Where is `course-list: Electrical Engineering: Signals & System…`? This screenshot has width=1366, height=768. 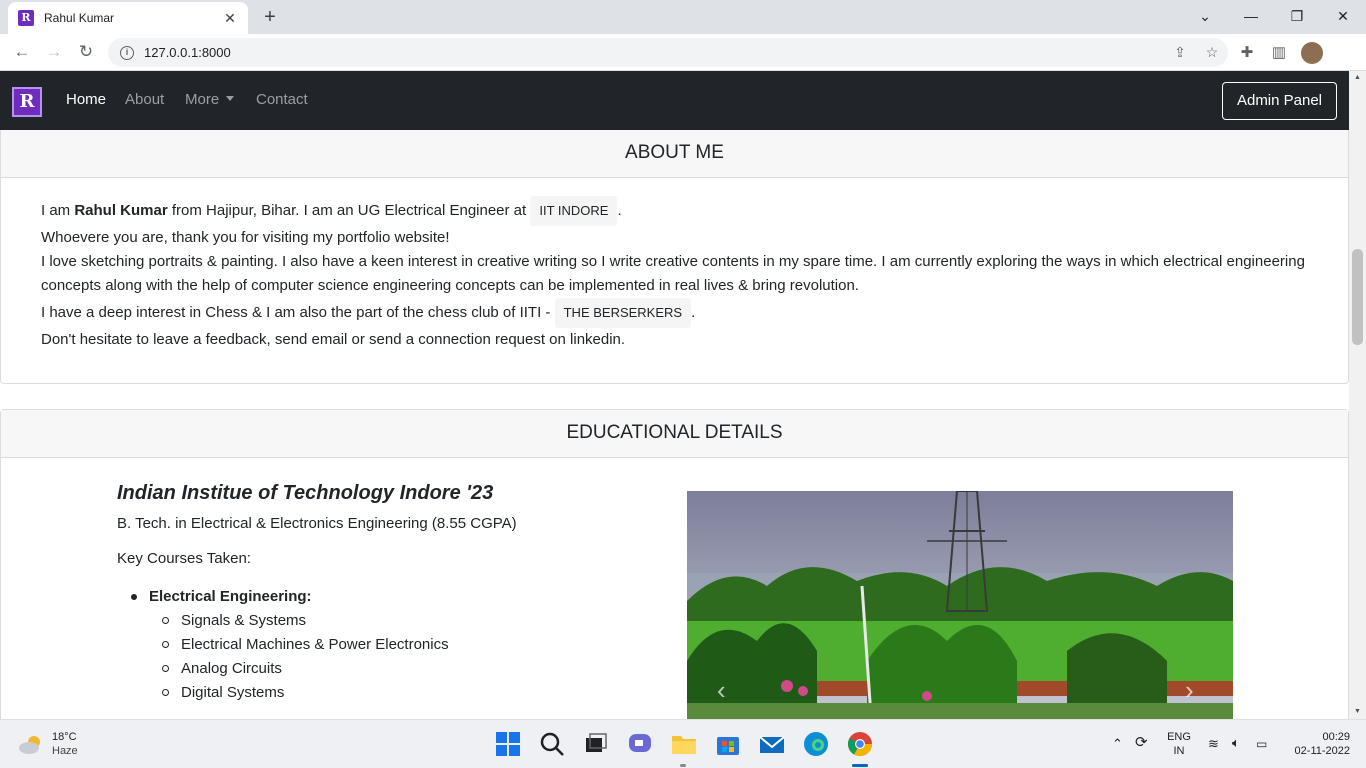
course-list: Electrical Engineering: Signals & System… is located at coordinates (392, 645).